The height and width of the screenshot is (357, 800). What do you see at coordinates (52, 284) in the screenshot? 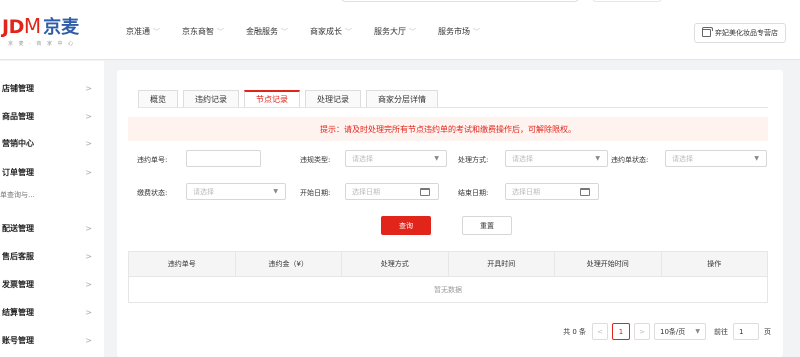
I see `sidebar-item-invoice: 发票管理 >` at bounding box center [52, 284].